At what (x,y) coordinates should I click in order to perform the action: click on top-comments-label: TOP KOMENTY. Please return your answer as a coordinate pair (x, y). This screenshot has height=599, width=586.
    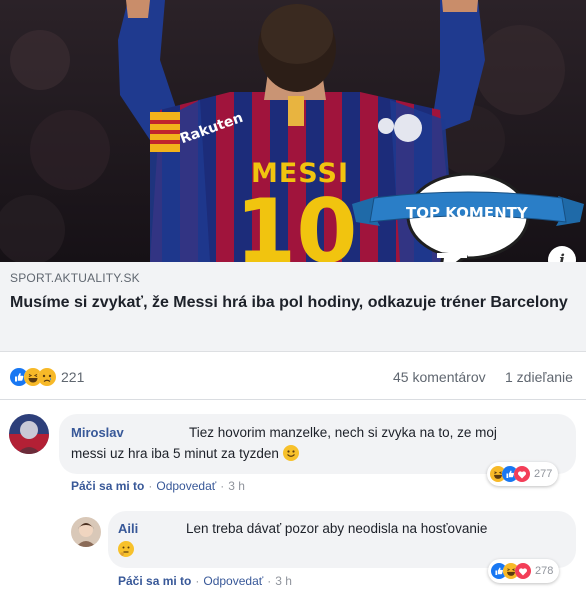
    Looking at the image, I should click on (467, 213).